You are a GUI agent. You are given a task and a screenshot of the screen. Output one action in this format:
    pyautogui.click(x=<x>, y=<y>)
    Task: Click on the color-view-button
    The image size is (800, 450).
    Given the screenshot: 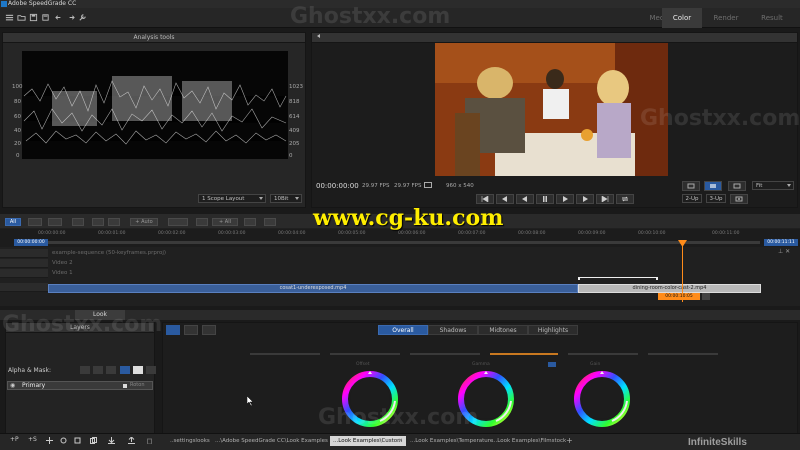 What is the action you would take?
    pyautogui.click(x=713, y=186)
    